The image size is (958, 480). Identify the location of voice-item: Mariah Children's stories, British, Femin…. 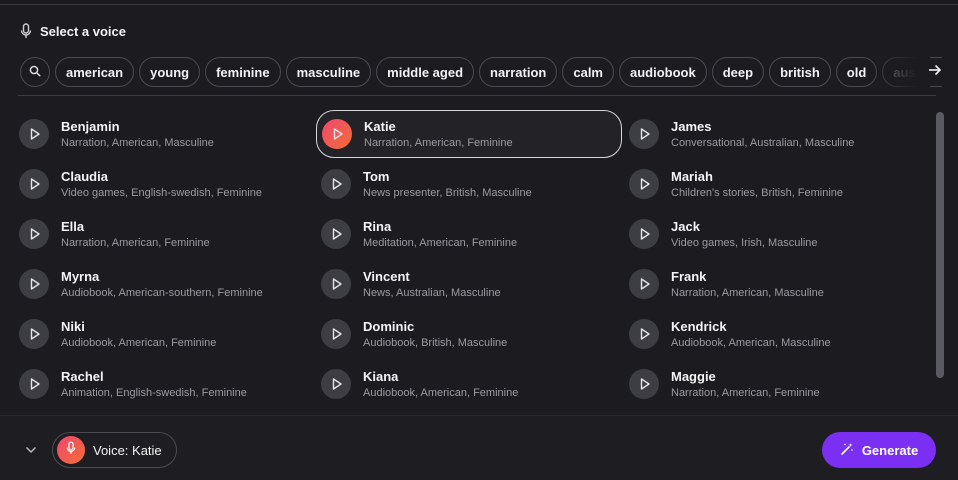
(777, 184).